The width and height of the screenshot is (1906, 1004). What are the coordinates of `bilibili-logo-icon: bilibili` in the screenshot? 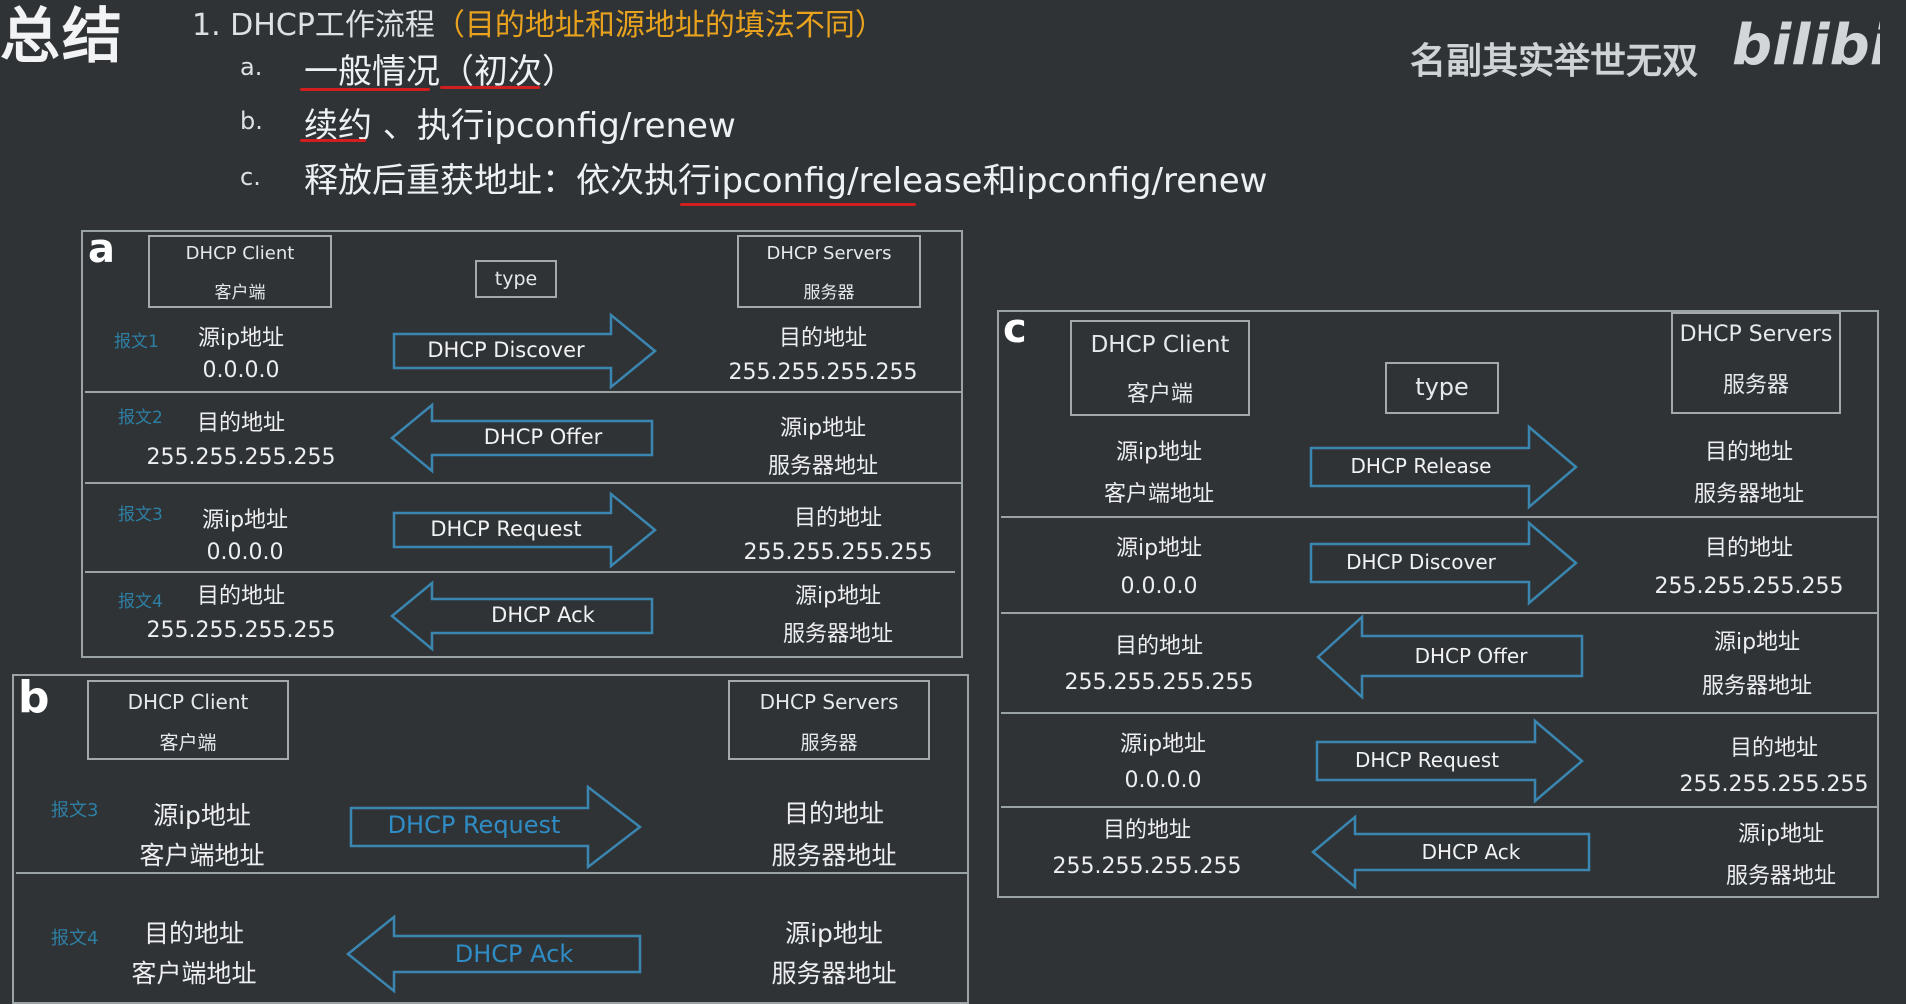 It's located at (1806, 42).